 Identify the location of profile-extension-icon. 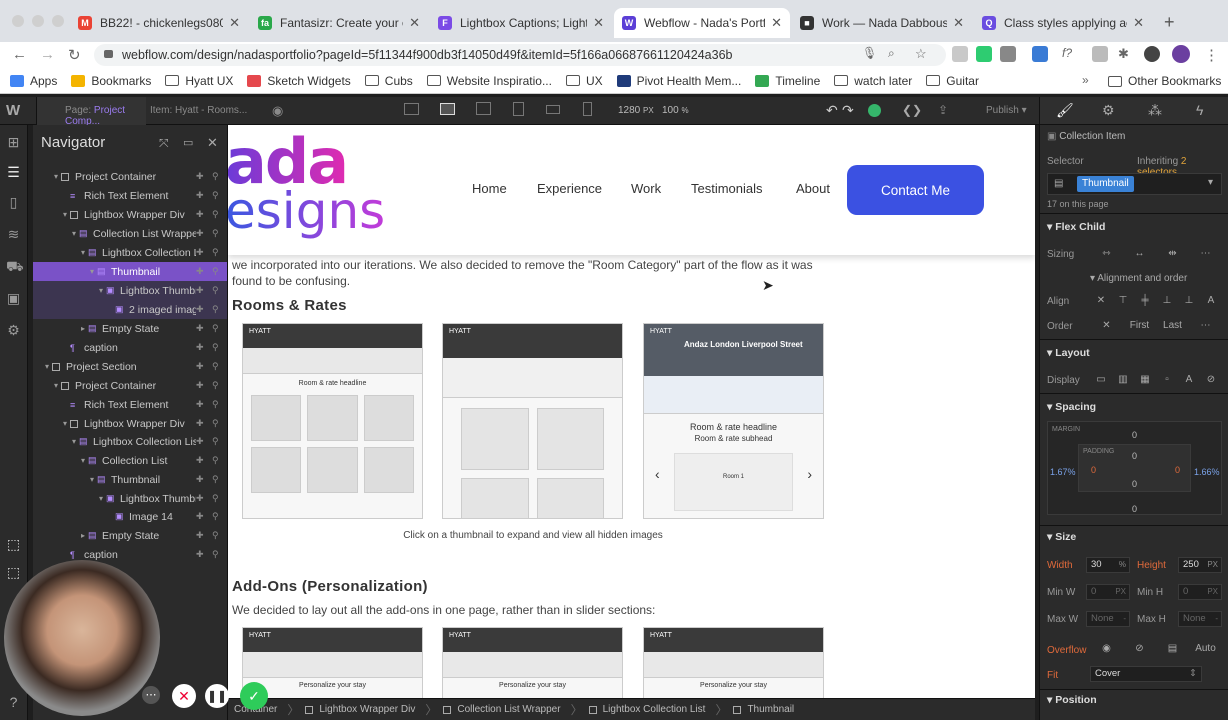
(1152, 54).